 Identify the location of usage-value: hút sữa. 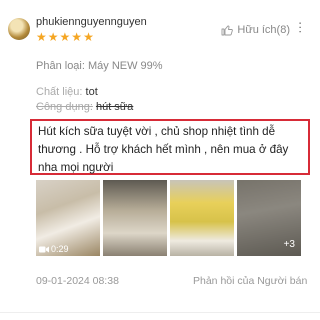
(114, 107).